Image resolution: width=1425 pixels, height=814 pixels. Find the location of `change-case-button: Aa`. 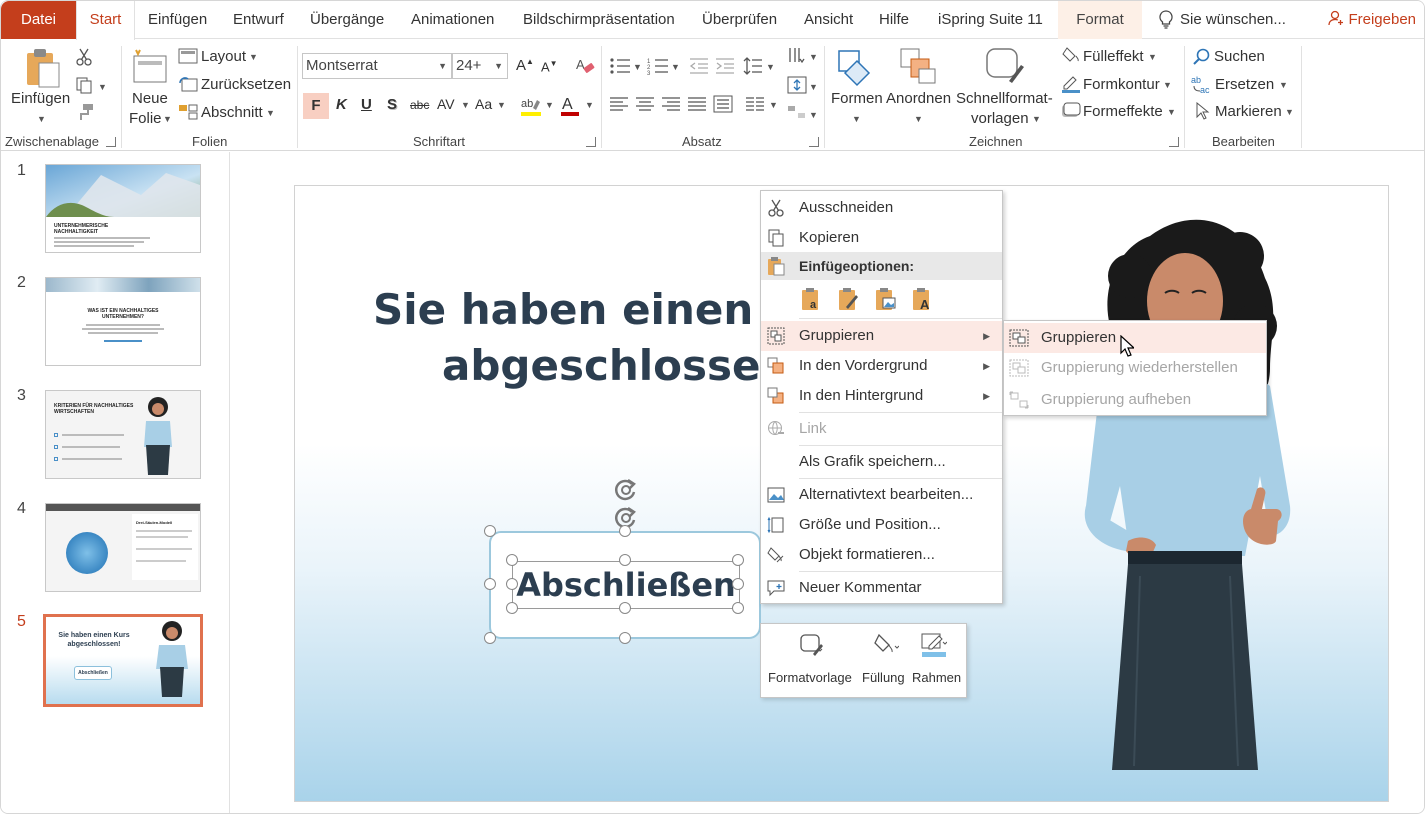

change-case-button: Aa is located at coordinates (483, 104).